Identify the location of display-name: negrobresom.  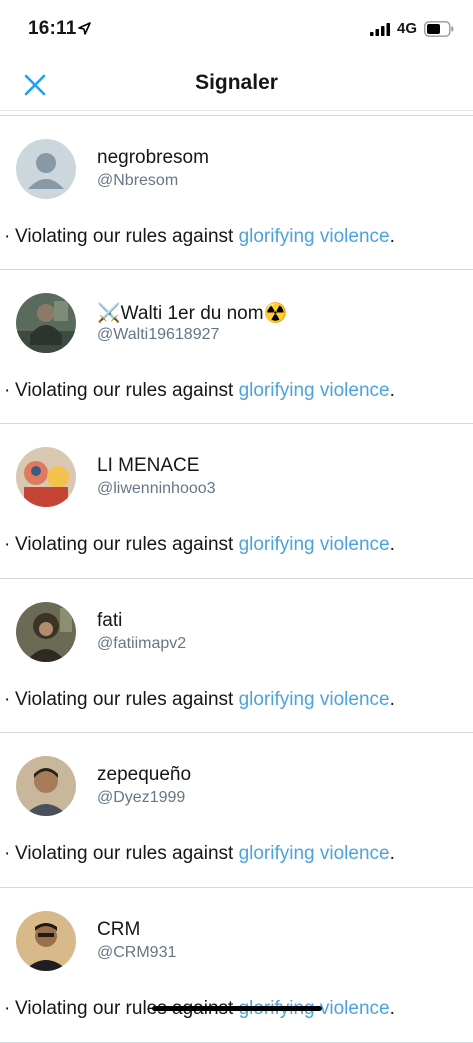
(153, 157).